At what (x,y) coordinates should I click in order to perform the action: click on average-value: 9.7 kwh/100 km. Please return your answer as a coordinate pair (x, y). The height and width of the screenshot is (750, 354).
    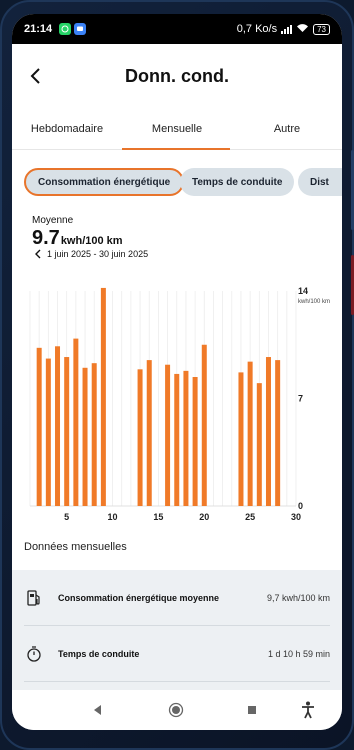
    Looking at the image, I should click on (77, 238).